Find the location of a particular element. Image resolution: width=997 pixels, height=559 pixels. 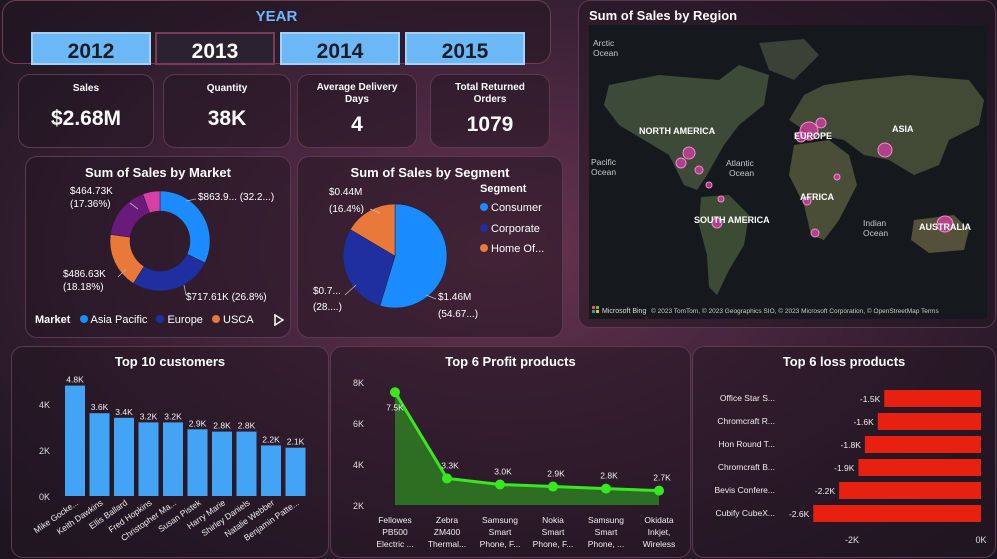

kpi-delivery-label: Average Delivery Days is located at coordinates (357, 93).